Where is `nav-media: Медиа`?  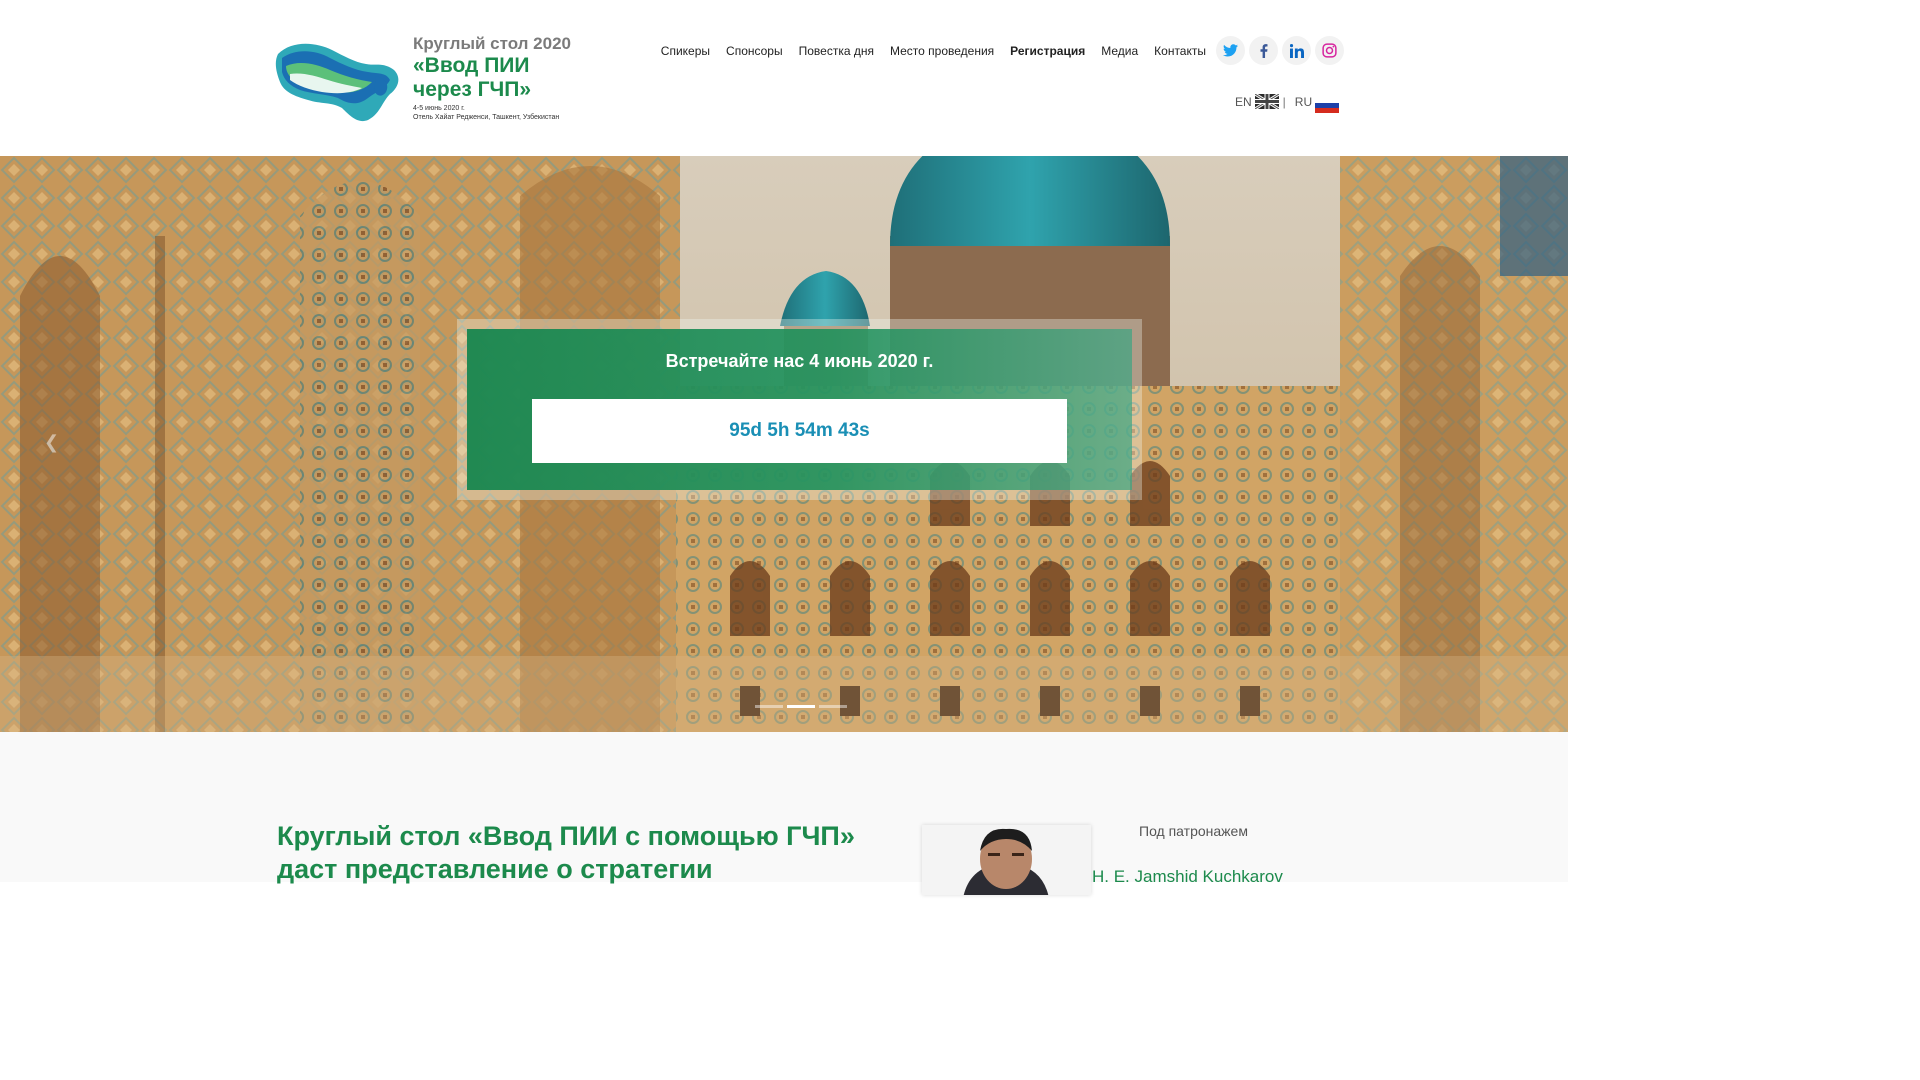
nav-media: Медиа is located at coordinates (1119, 51).